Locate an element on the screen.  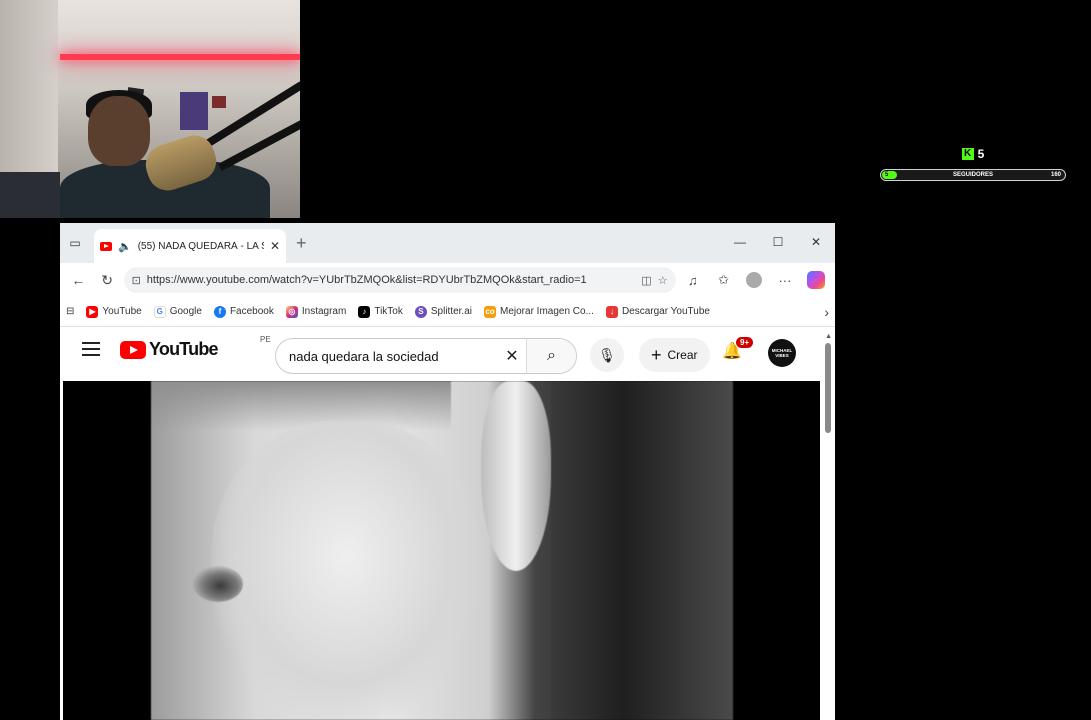
google-icon: G is located at coordinates (159, 311).